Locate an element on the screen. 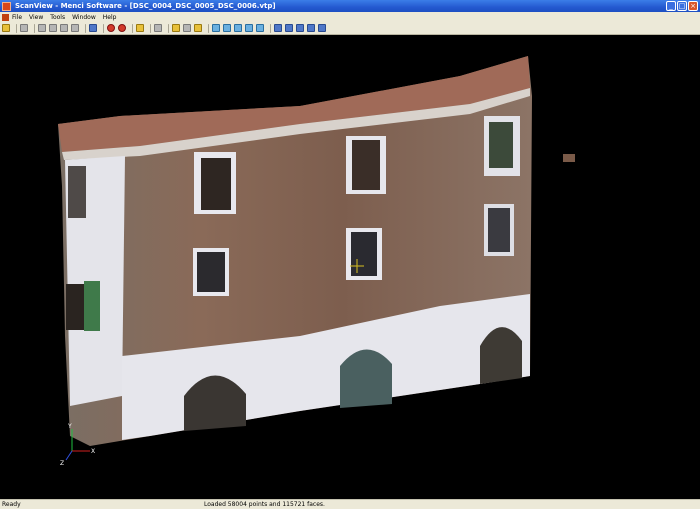 The width and height of the screenshot is (700, 509). menu-help: Help is located at coordinates (110, 17).